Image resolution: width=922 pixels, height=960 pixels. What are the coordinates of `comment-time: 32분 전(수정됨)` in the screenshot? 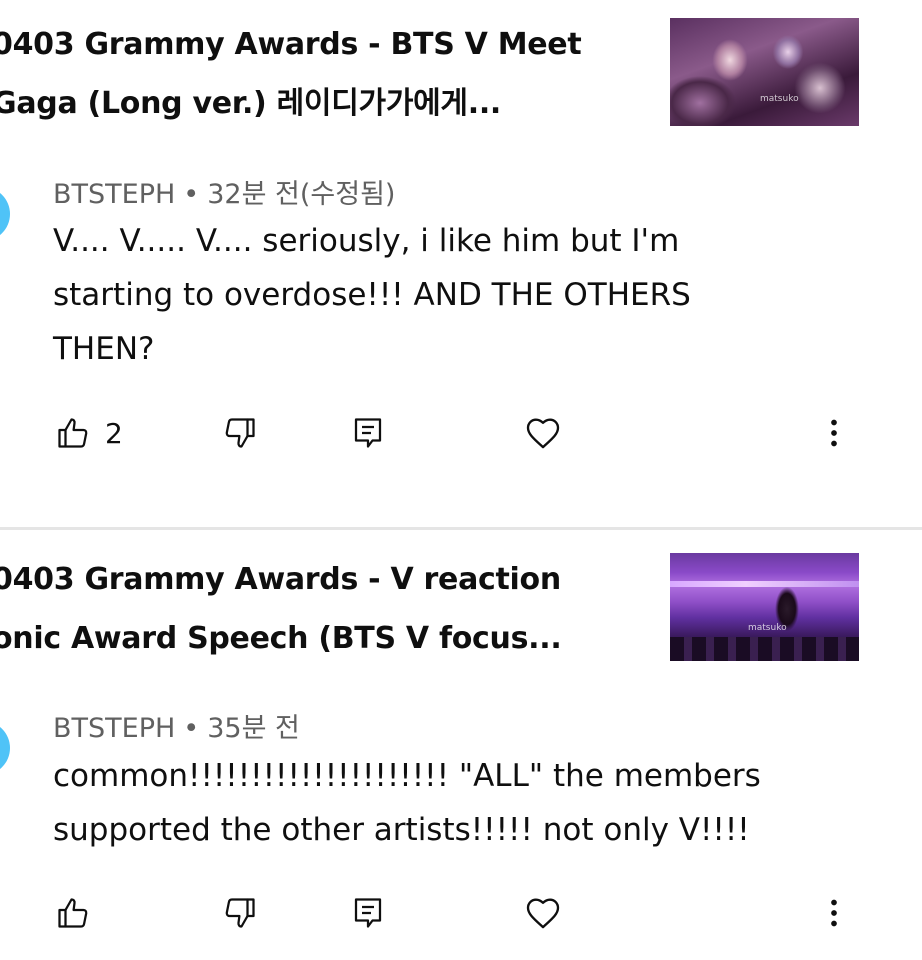 It's located at (301, 194).